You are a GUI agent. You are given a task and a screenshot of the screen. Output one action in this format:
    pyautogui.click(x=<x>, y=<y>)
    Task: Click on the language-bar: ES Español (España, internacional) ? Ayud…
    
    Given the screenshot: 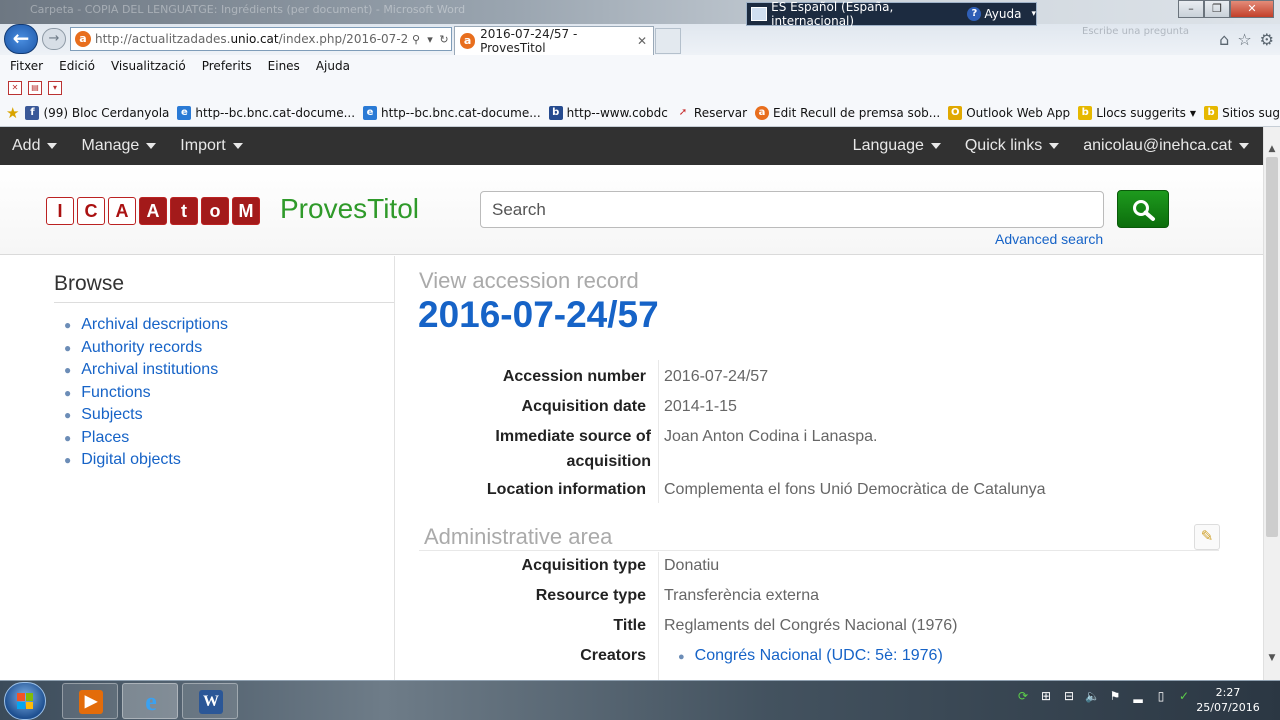 What is the action you would take?
    pyautogui.click(x=891, y=14)
    